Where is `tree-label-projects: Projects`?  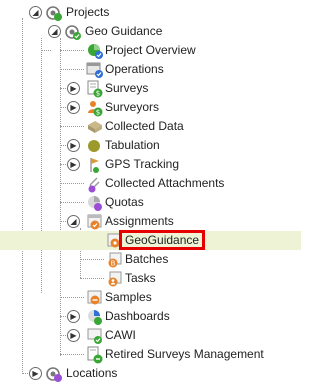 tree-label-projects: Projects is located at coordinates (88, 12).